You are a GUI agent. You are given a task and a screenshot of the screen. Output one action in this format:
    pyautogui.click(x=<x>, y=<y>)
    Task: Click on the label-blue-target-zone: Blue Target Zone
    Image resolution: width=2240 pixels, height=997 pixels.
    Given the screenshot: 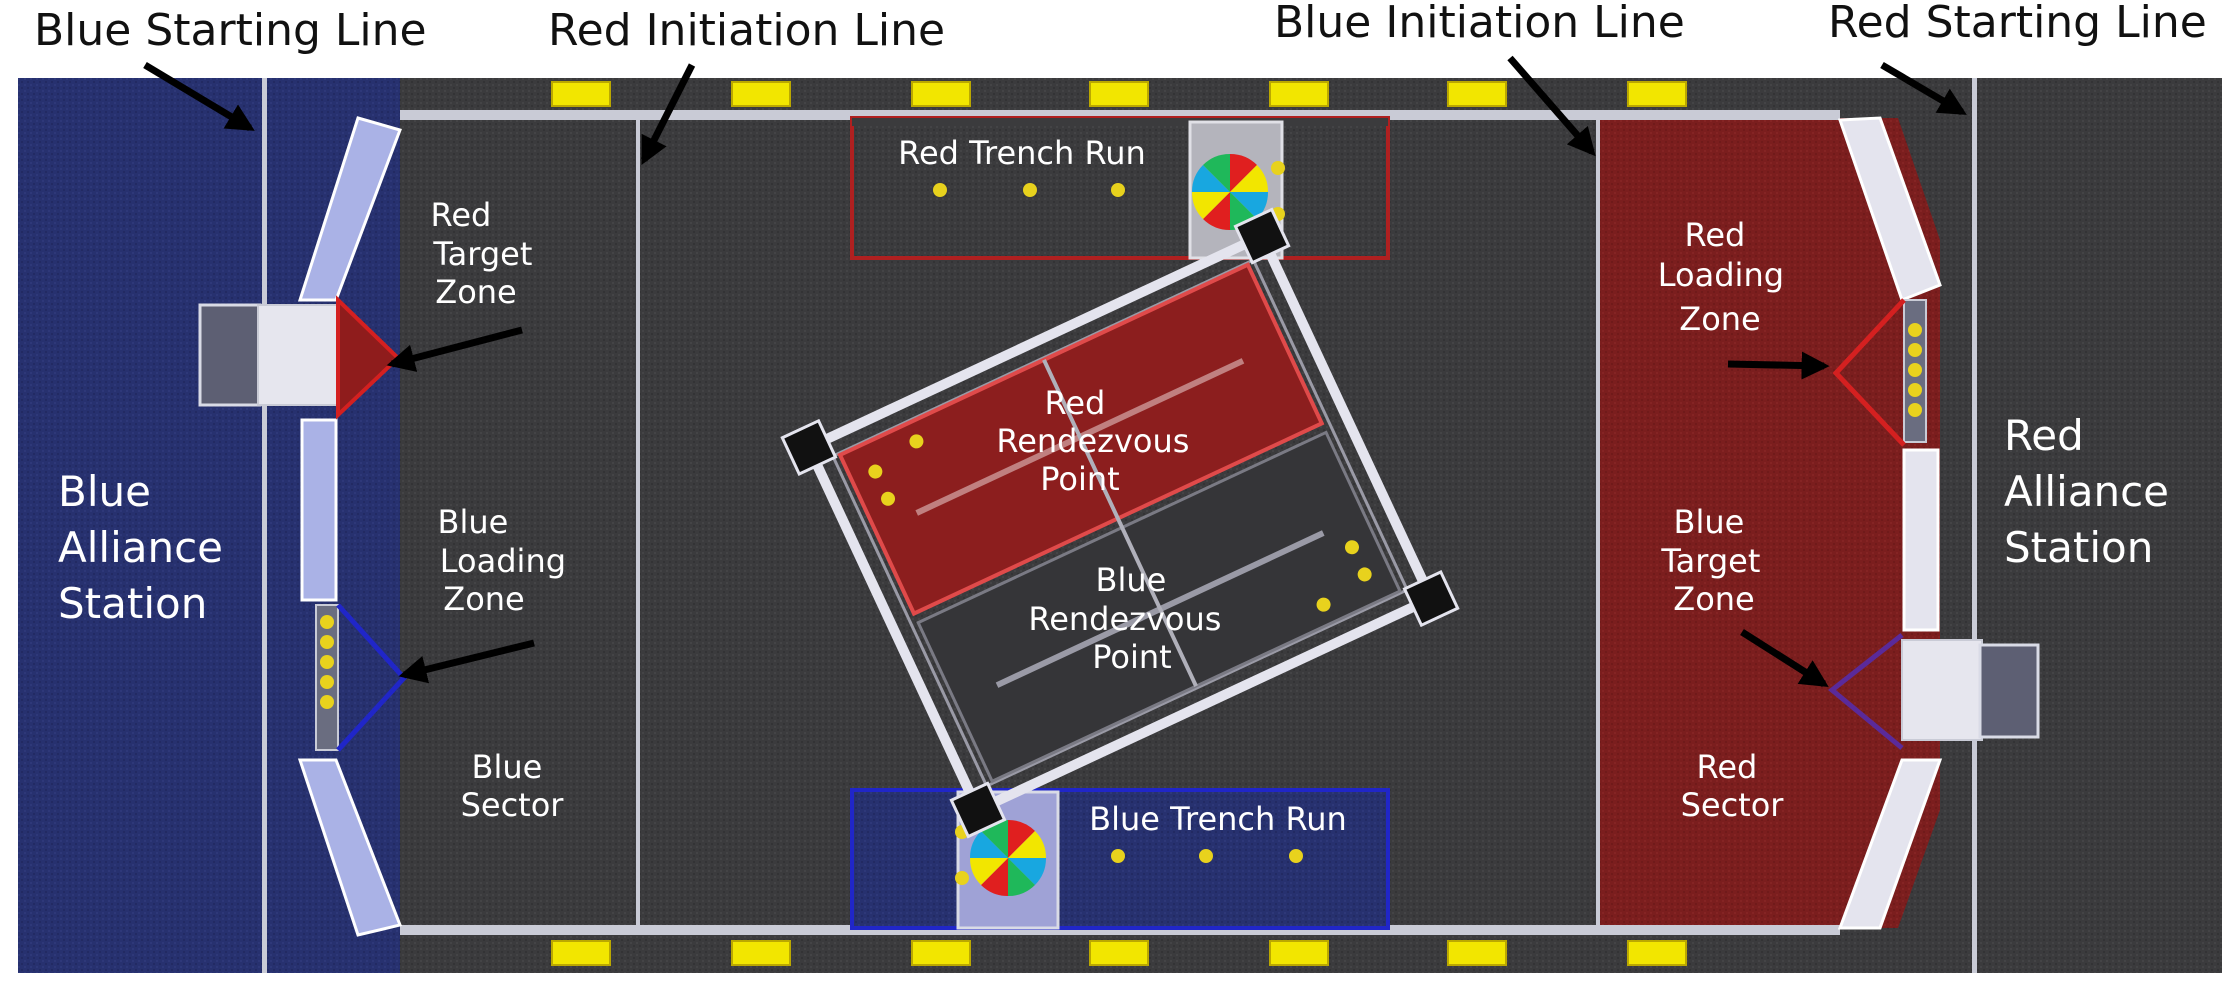 What is the action you would take?
    pyautogui.click(x=1715, y=560)
    